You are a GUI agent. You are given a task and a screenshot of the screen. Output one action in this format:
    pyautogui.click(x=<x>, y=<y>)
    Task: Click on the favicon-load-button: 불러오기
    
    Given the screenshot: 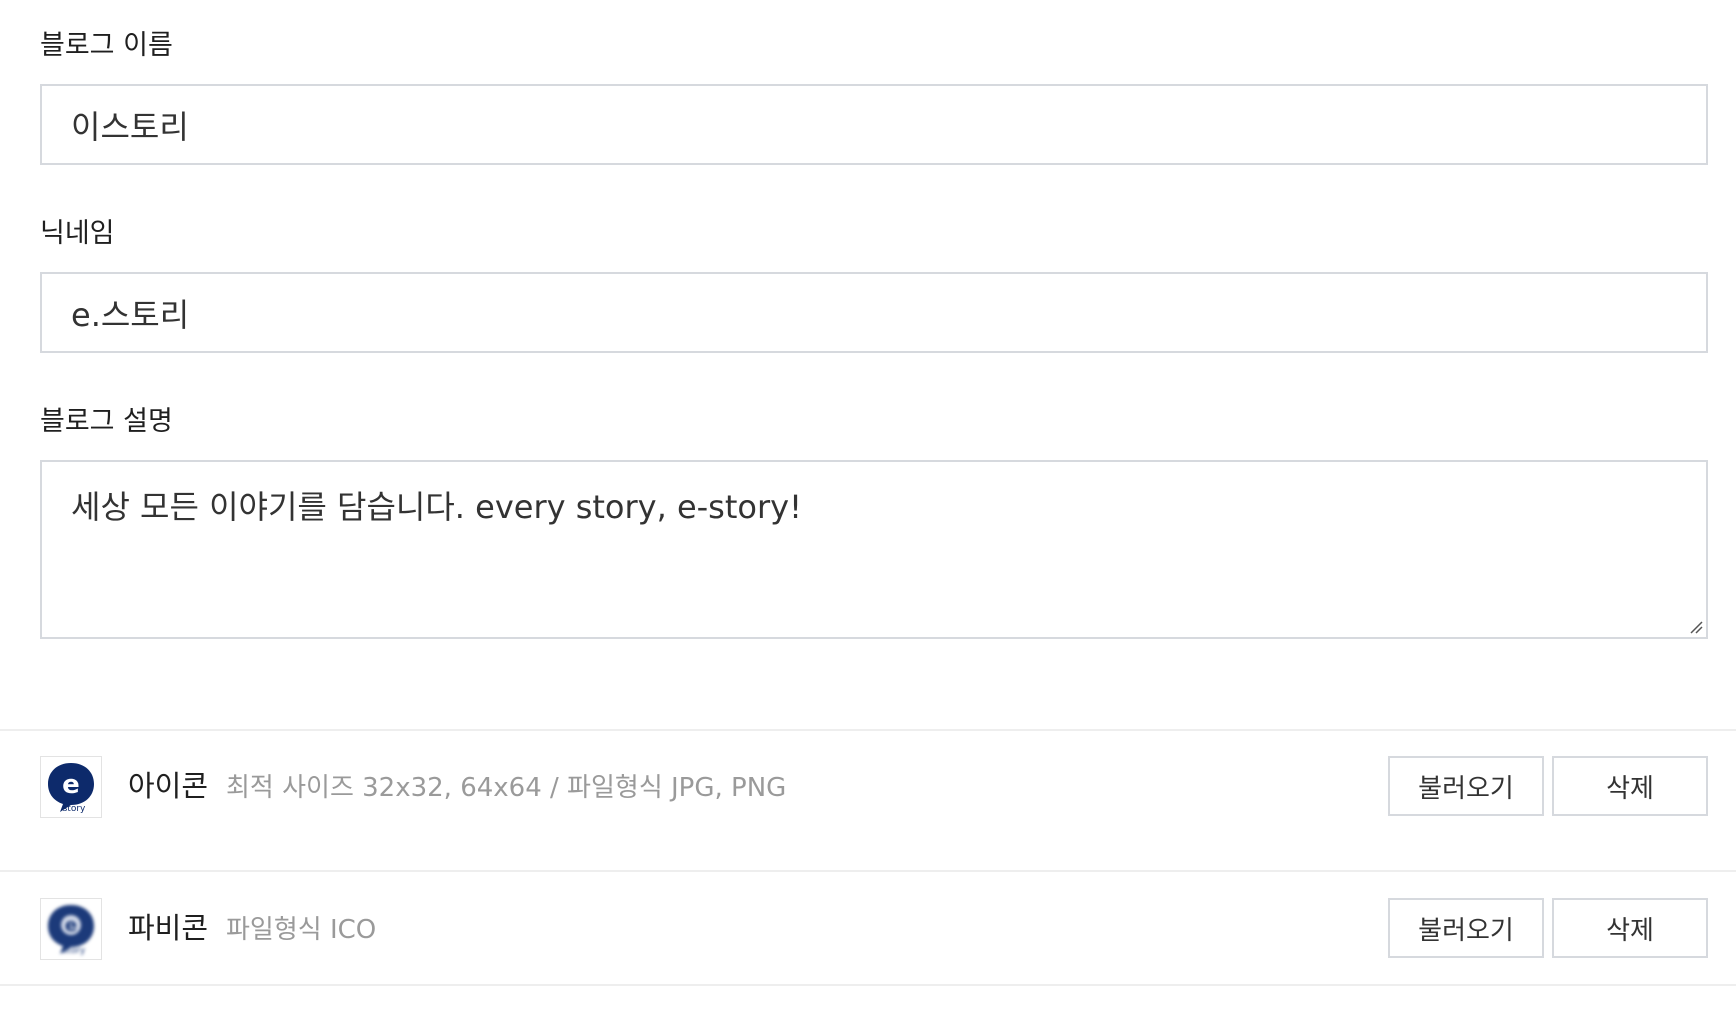 What is the action you would take?
    pyautogui.click(x=1466, y=928)
    